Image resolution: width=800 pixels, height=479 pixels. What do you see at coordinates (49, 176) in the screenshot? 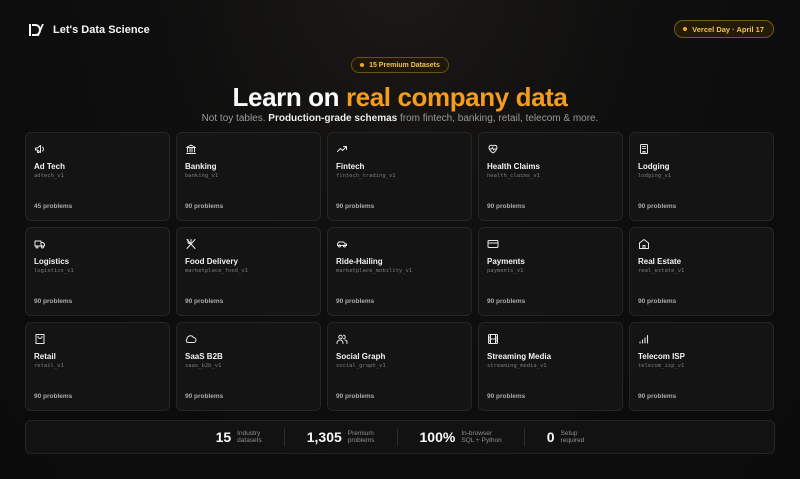
I see `dataset-slug: adtech_v1` at bounding box center [49, 176].